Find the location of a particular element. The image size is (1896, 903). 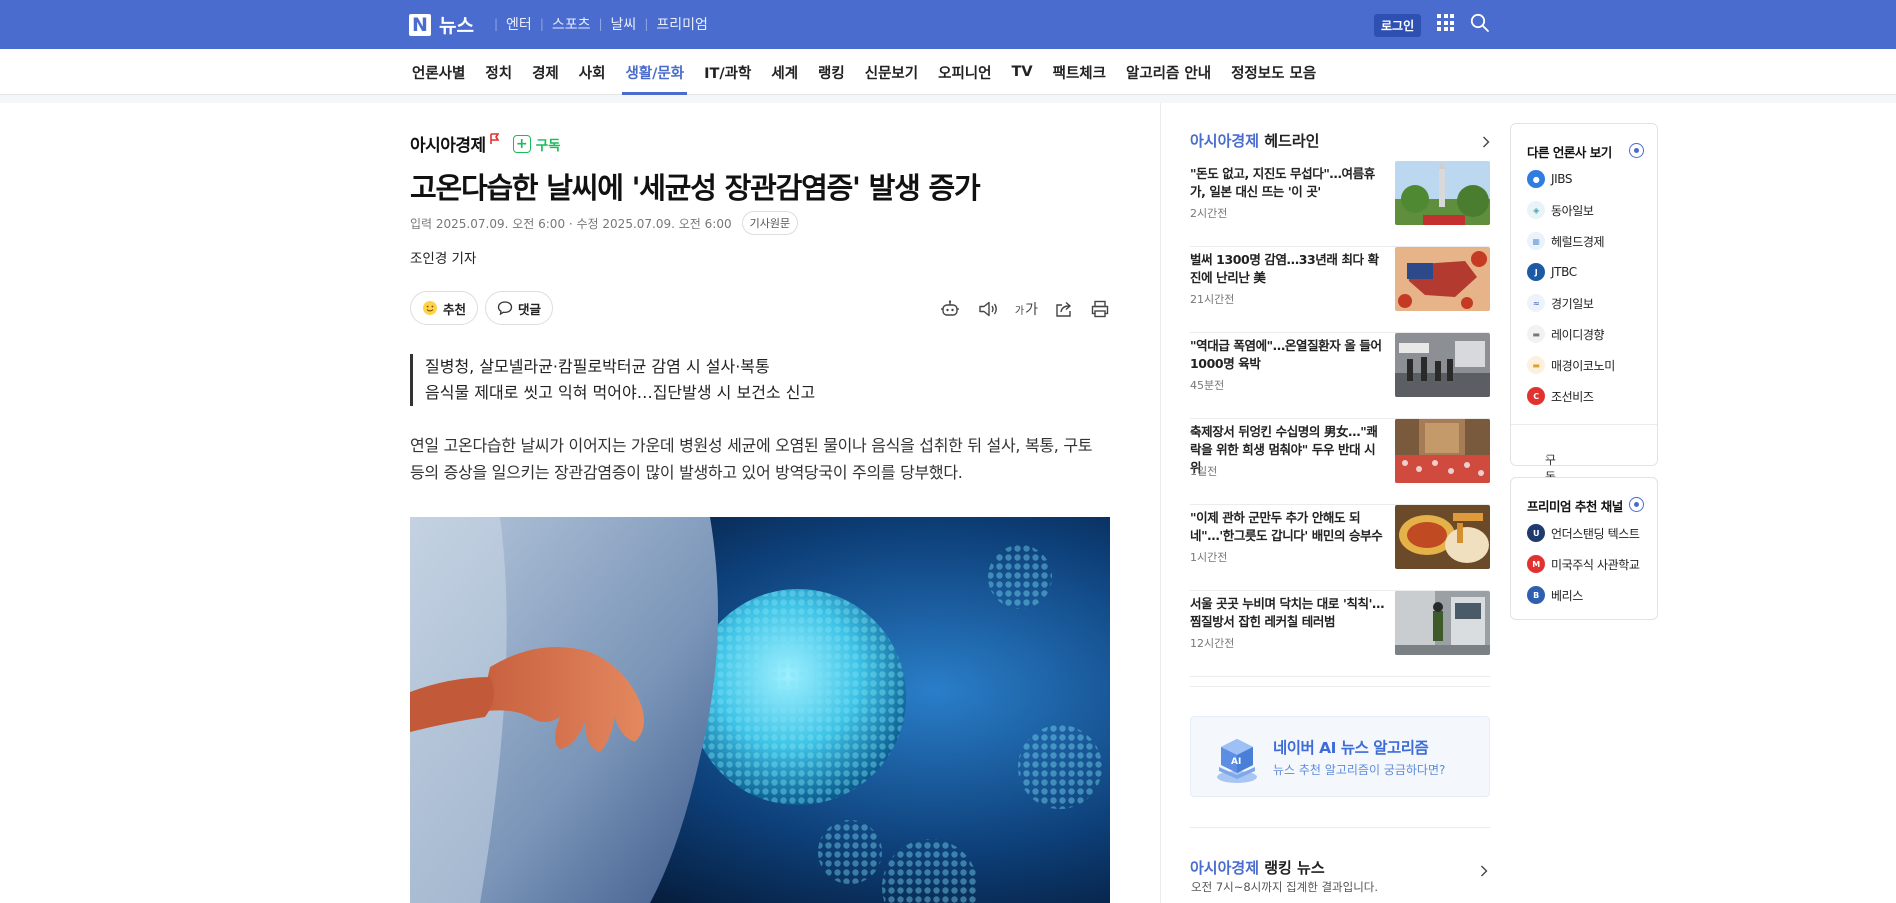

press-link: J JTBC is located at coordinates (1552, 272).